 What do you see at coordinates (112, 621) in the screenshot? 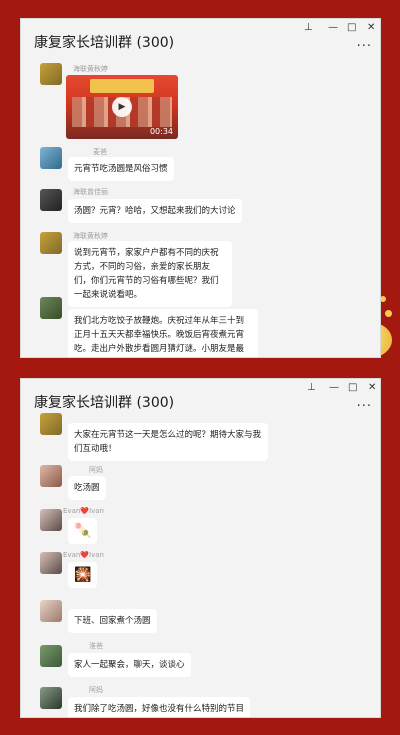
I see `message-bubble: 下班、回家煮个汤圆` at bounding box center [112, 621].